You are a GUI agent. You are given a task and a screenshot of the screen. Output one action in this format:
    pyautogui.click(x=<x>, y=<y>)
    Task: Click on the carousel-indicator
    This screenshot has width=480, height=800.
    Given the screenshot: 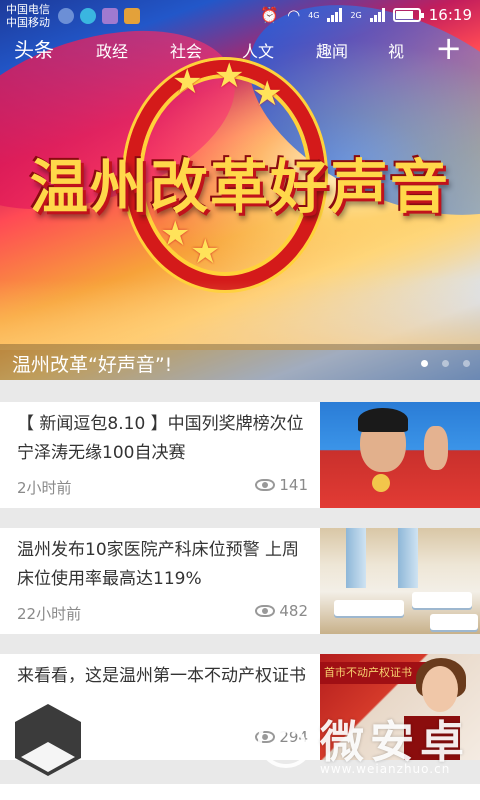 What is the action you would take?
    pyautogui.click(x=445, y=363)
    